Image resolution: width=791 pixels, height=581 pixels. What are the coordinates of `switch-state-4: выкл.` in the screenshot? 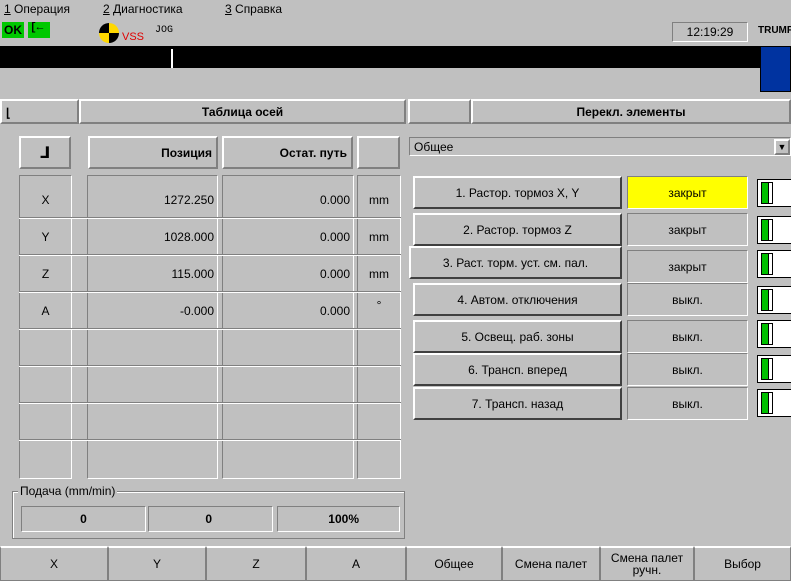 It's located at (687, 299).